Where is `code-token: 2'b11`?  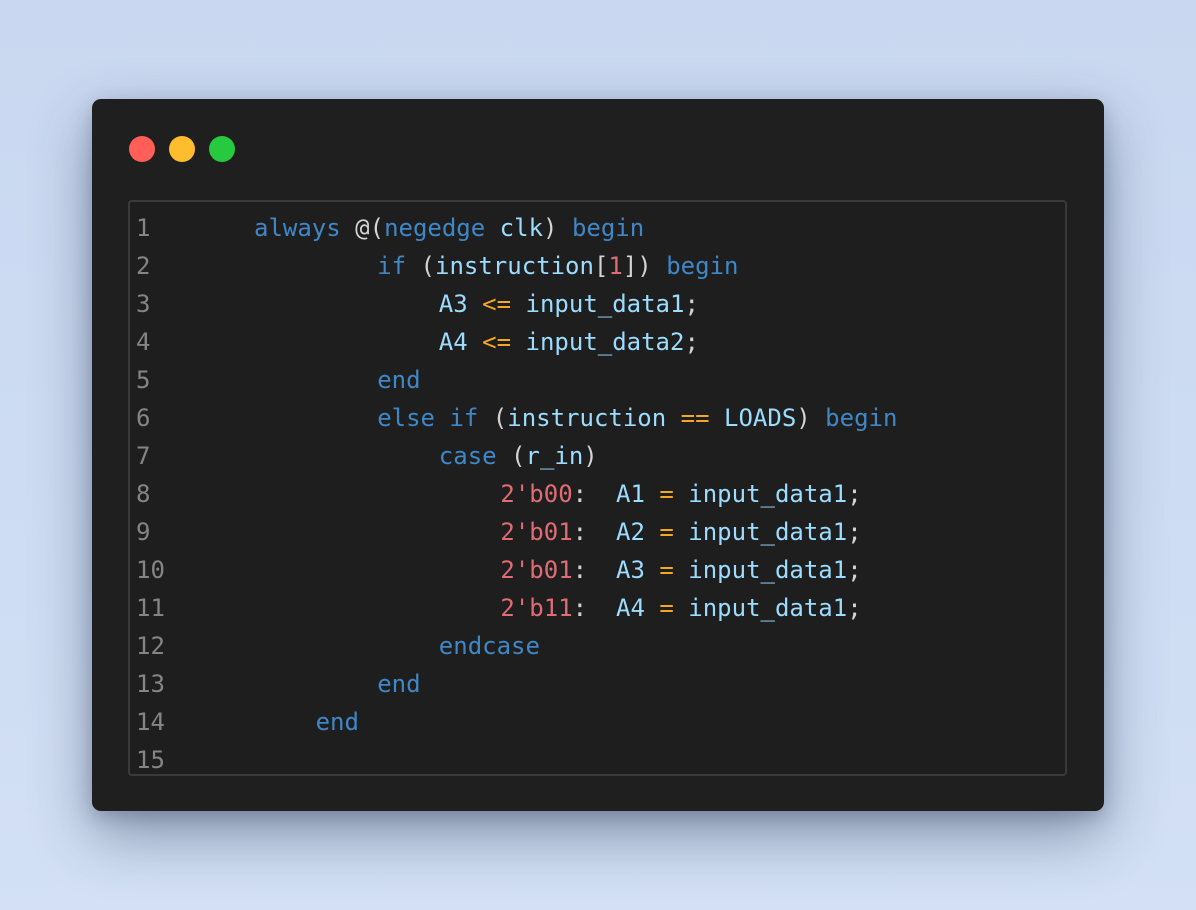 code-token: 2'b11 is located at coordinates (536, 608).